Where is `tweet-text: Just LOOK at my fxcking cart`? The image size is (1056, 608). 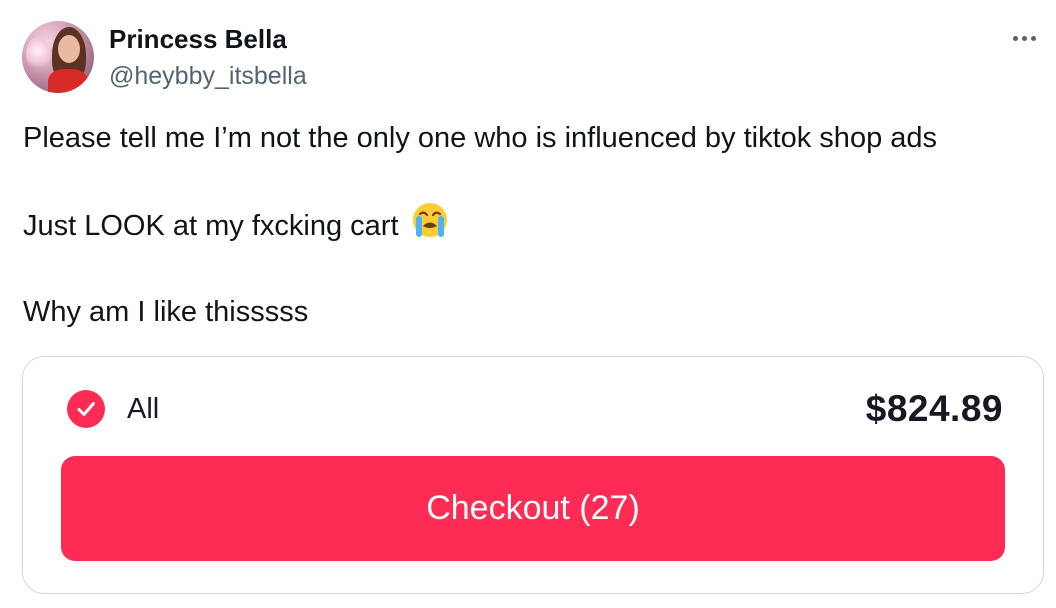 tweet-text: Just LOOK at my fxcking cart is located at coordinates (211, 226).